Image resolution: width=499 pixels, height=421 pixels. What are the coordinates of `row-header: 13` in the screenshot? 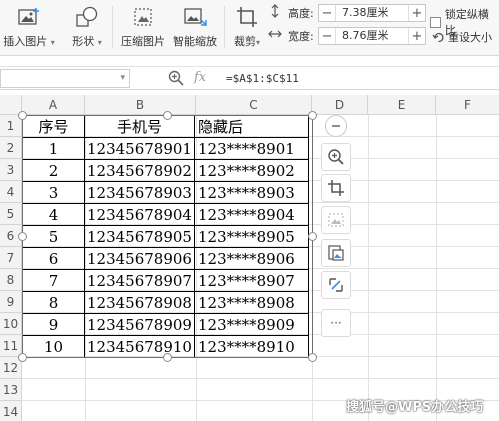 It's located at (11, 390).